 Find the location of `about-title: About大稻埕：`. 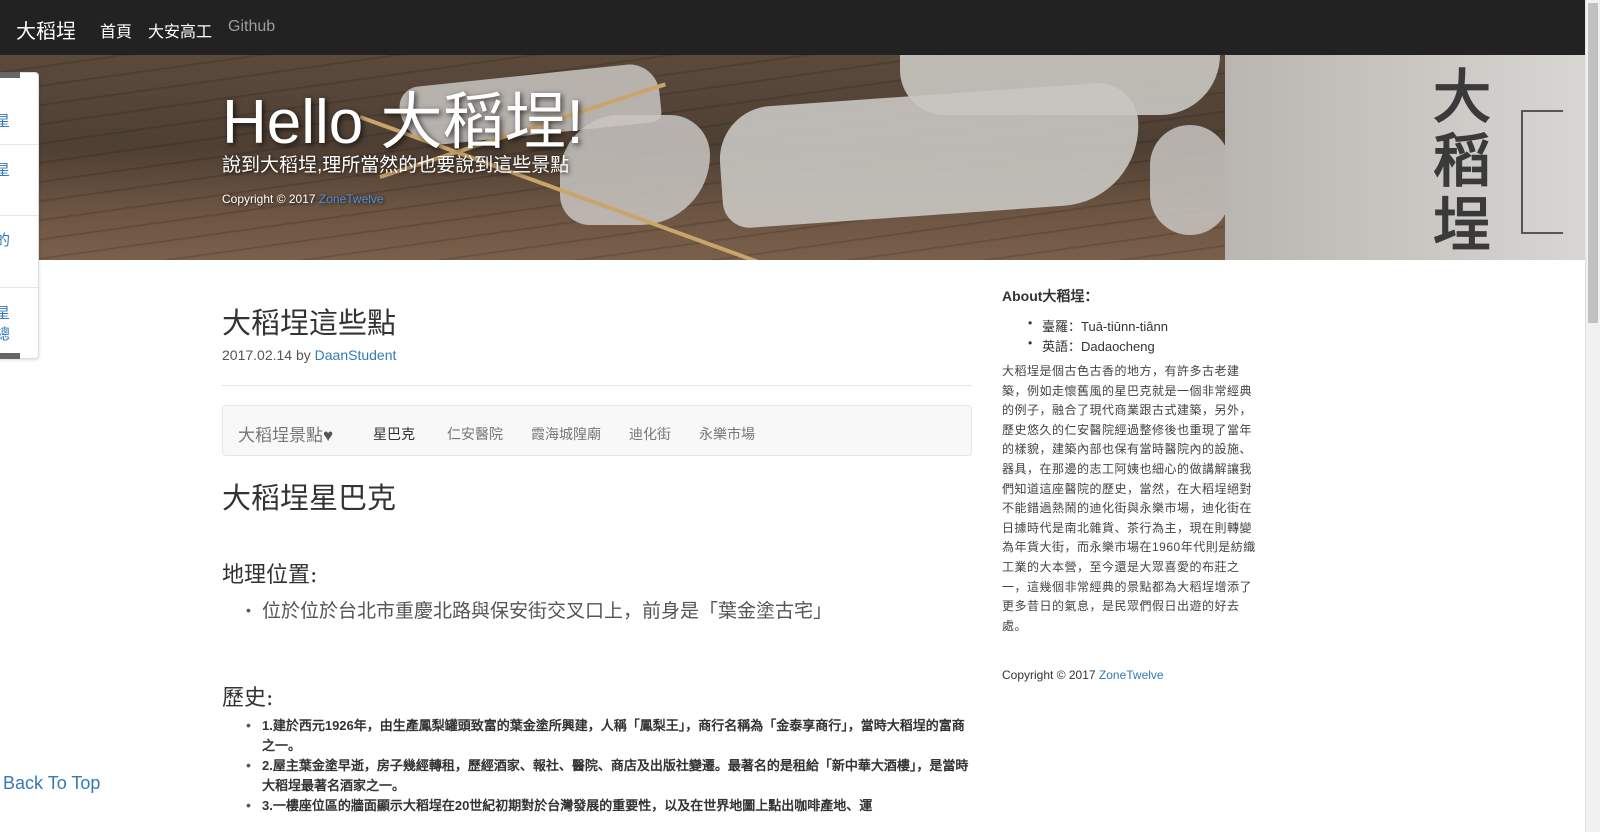

about-title: About大稻埕： is located at coordinates (1050, 296).